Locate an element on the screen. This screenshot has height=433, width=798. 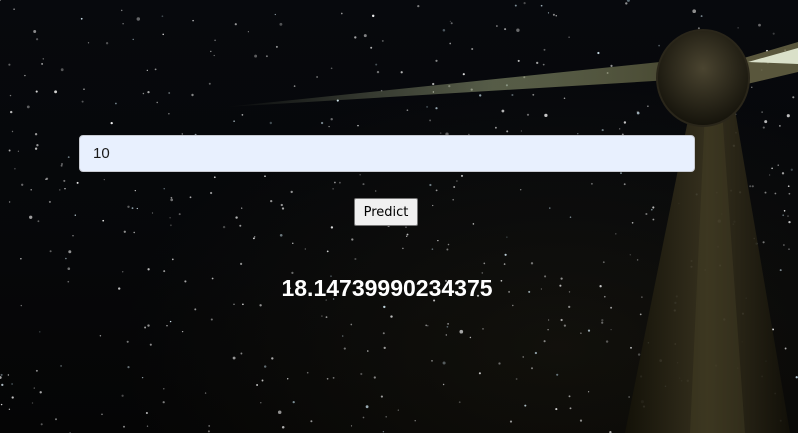
prediction-result: 18.14739990234375 is located at coordinates (387, 288).